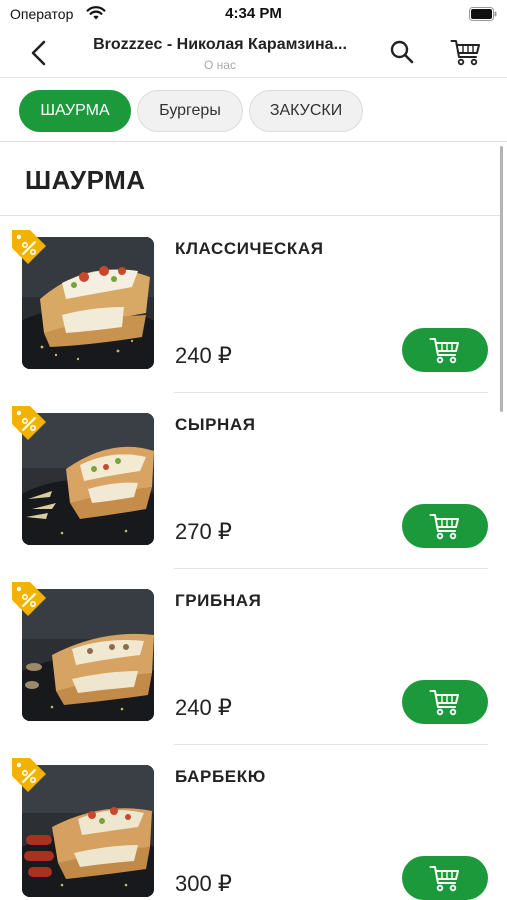  I want to click on search-button, so click(402, 52).